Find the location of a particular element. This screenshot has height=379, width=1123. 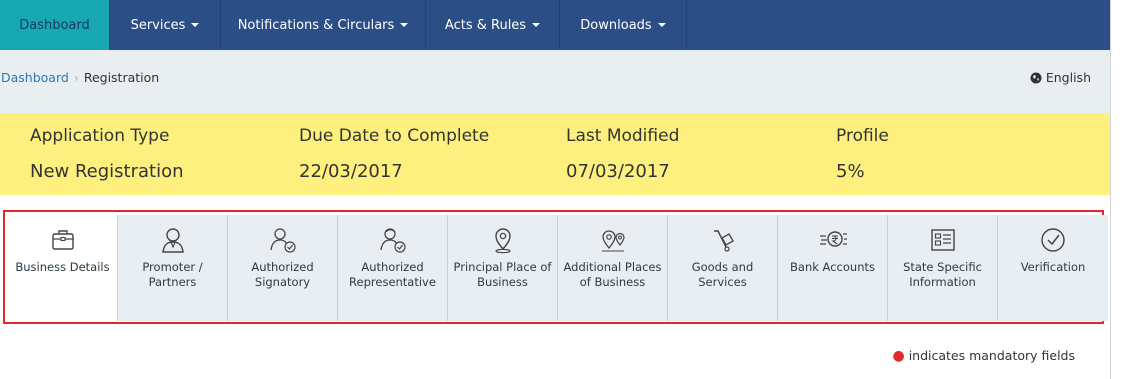

nav-notifications-label: Notifications & Circulars is located at coordinates (316, 25).